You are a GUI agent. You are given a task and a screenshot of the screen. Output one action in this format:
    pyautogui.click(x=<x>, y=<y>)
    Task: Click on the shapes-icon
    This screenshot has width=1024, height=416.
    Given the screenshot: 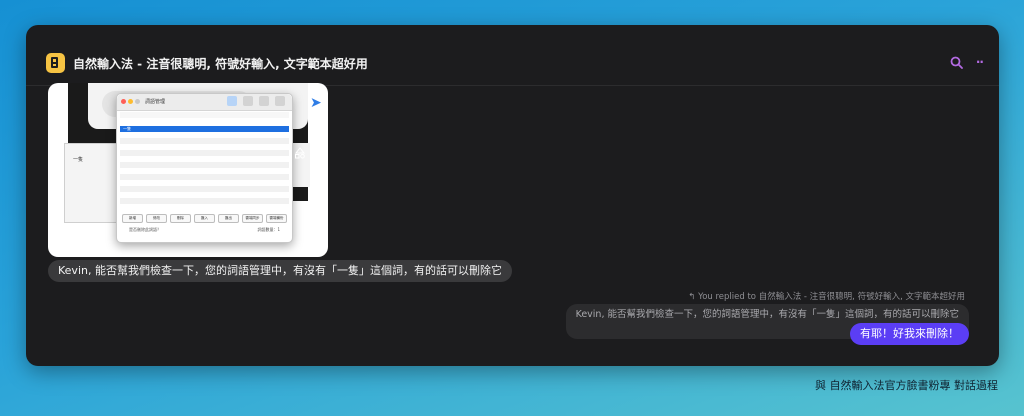 What is the action you would take?
    pyautogui.click(x=300, y=153)
    